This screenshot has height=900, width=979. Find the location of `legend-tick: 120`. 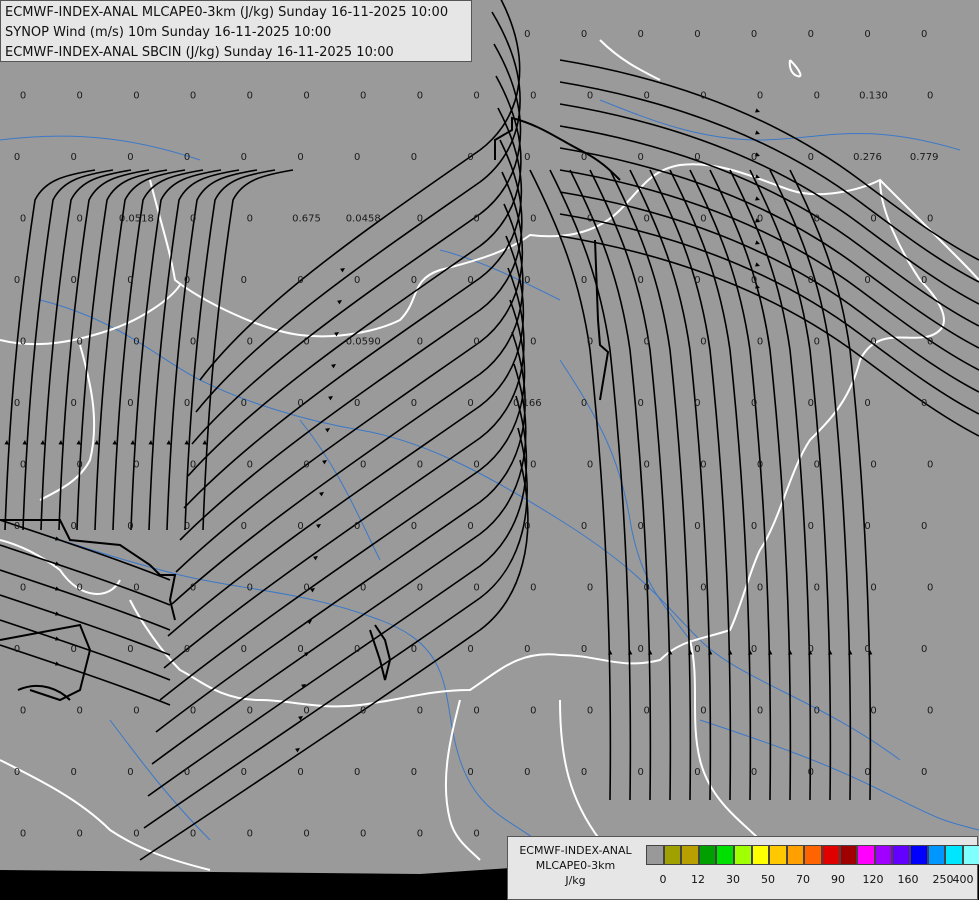

legend-tick: 120 is located at coordinates (873, 879).